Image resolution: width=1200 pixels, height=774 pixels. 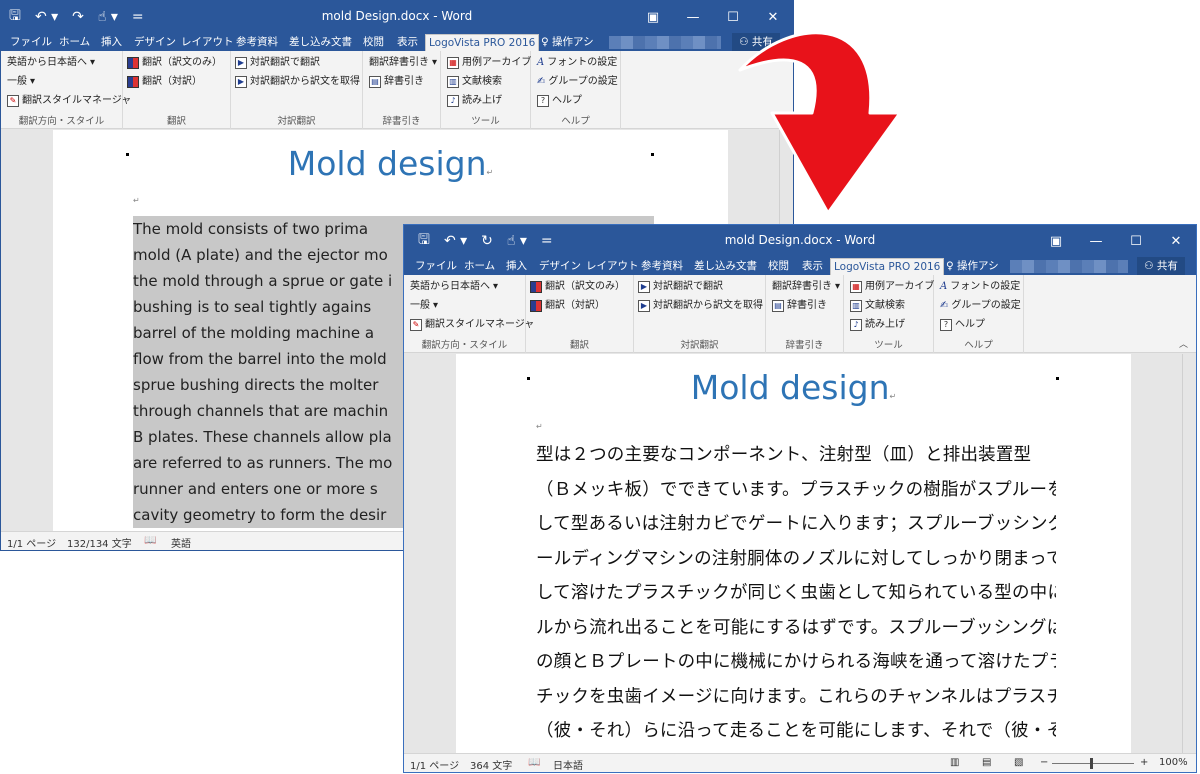 I want to click on web-layout-icon: ▧, so click(x=1018, y=762).